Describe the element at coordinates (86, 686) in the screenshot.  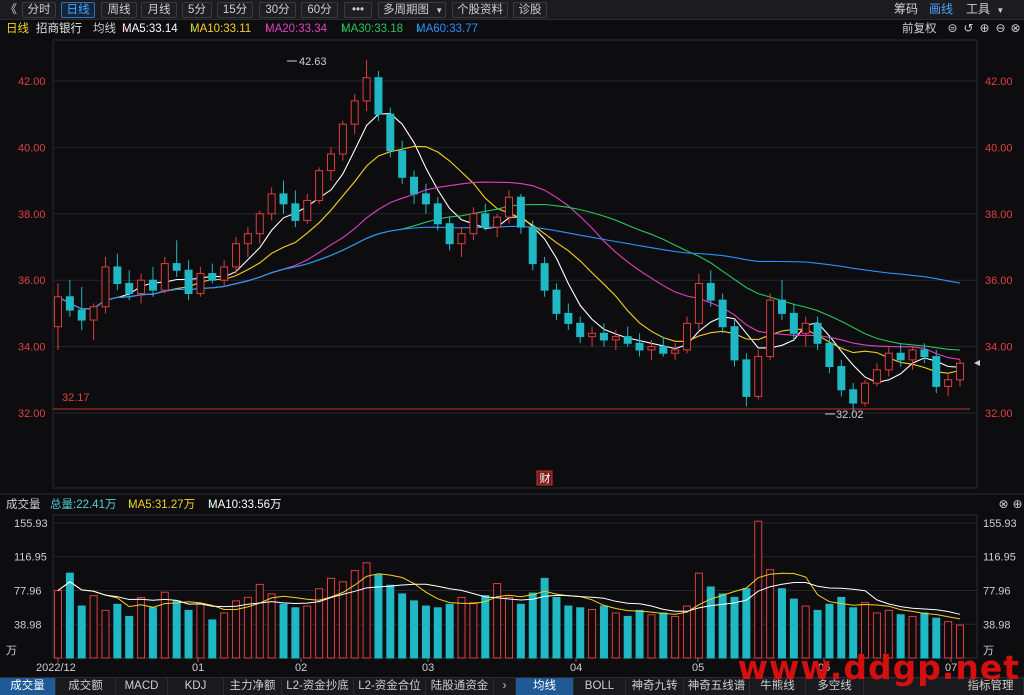
I see `tab-turnover: 成交额` at that location.